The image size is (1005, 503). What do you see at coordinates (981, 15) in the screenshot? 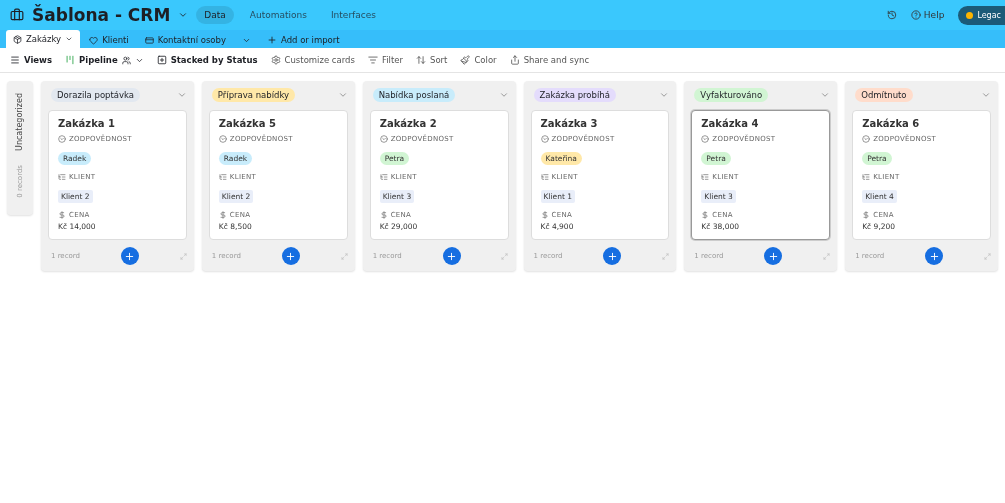
I see `plan-badge: Legac` at bounding box center [981, 15].